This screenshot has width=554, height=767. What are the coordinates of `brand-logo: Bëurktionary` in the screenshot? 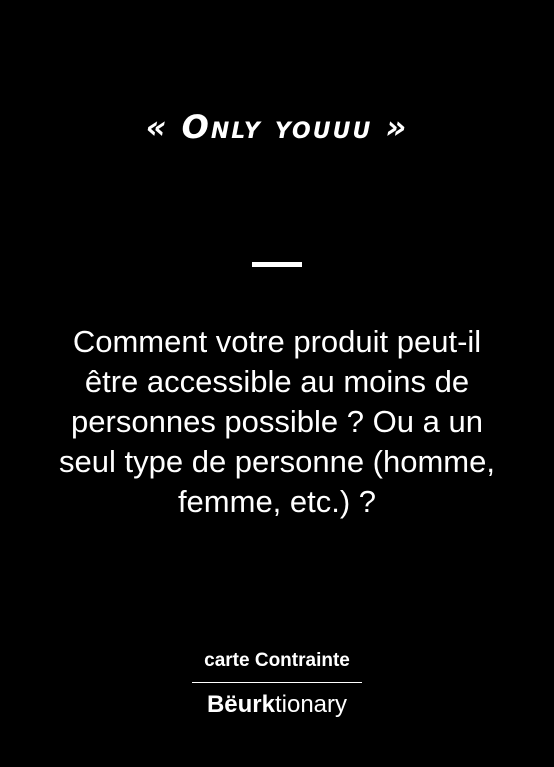 It's located at (277, 705).